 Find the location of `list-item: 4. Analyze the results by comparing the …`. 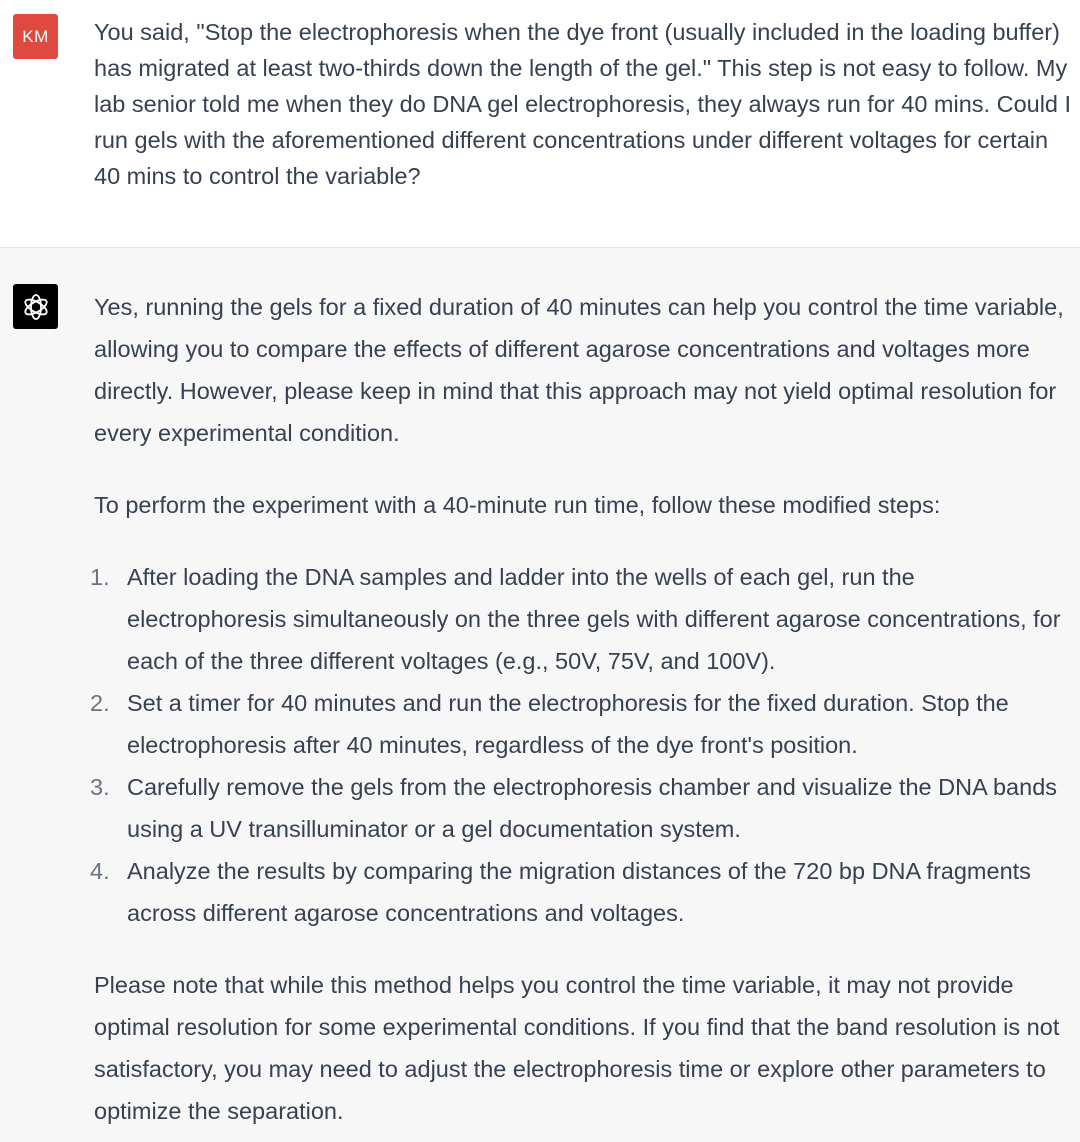

list-item: 4. Analyze the results by comparing the … is located at coordinates (584, 892).